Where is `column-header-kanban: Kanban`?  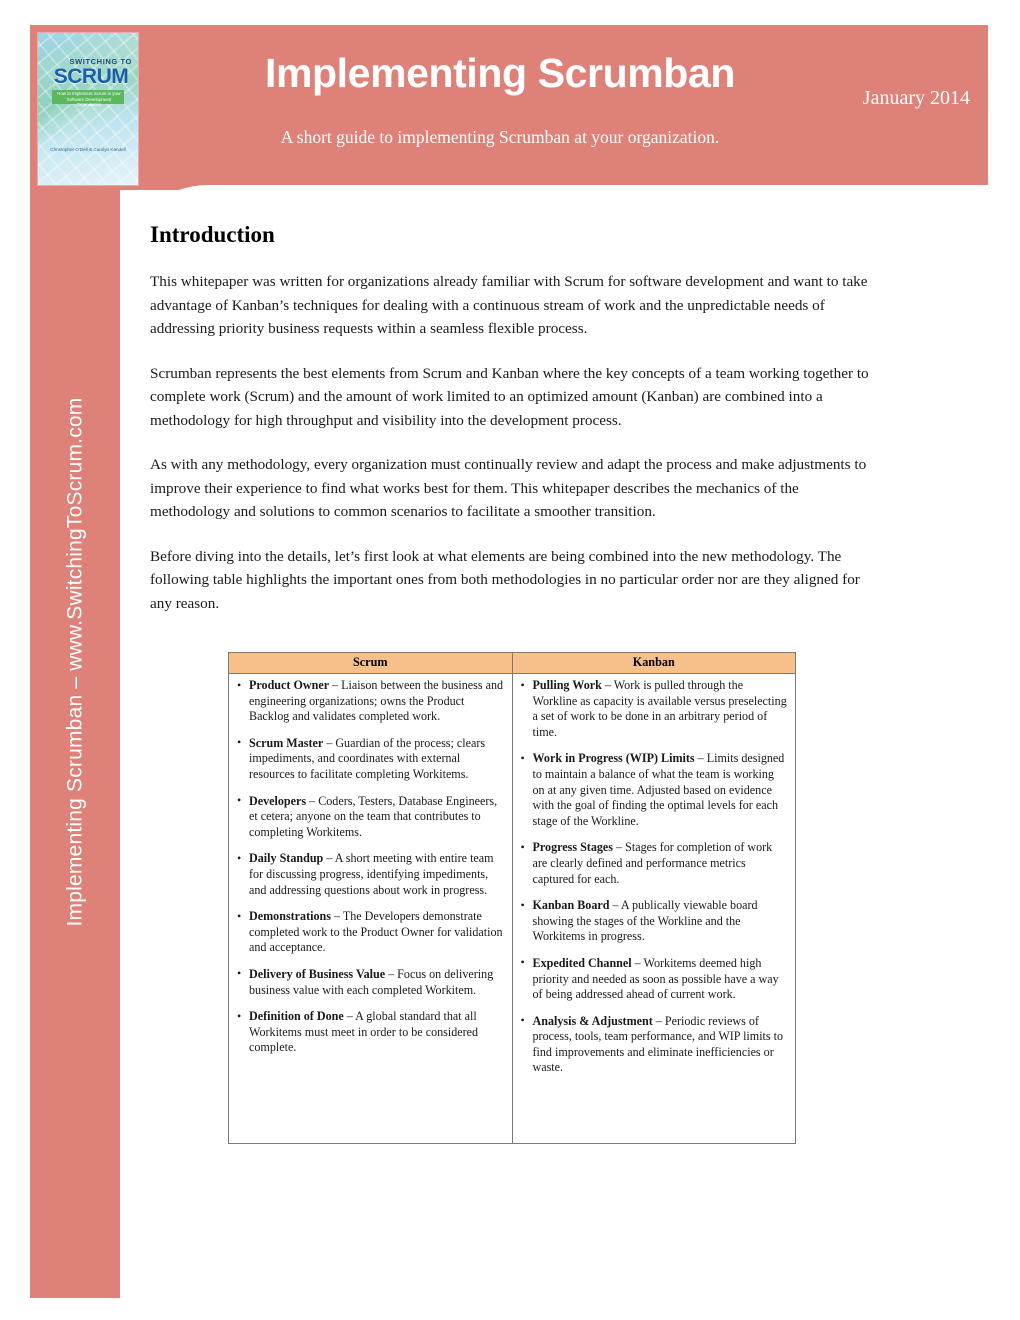
column-header-kanban: Kanban is located at coordinates (653, 663).